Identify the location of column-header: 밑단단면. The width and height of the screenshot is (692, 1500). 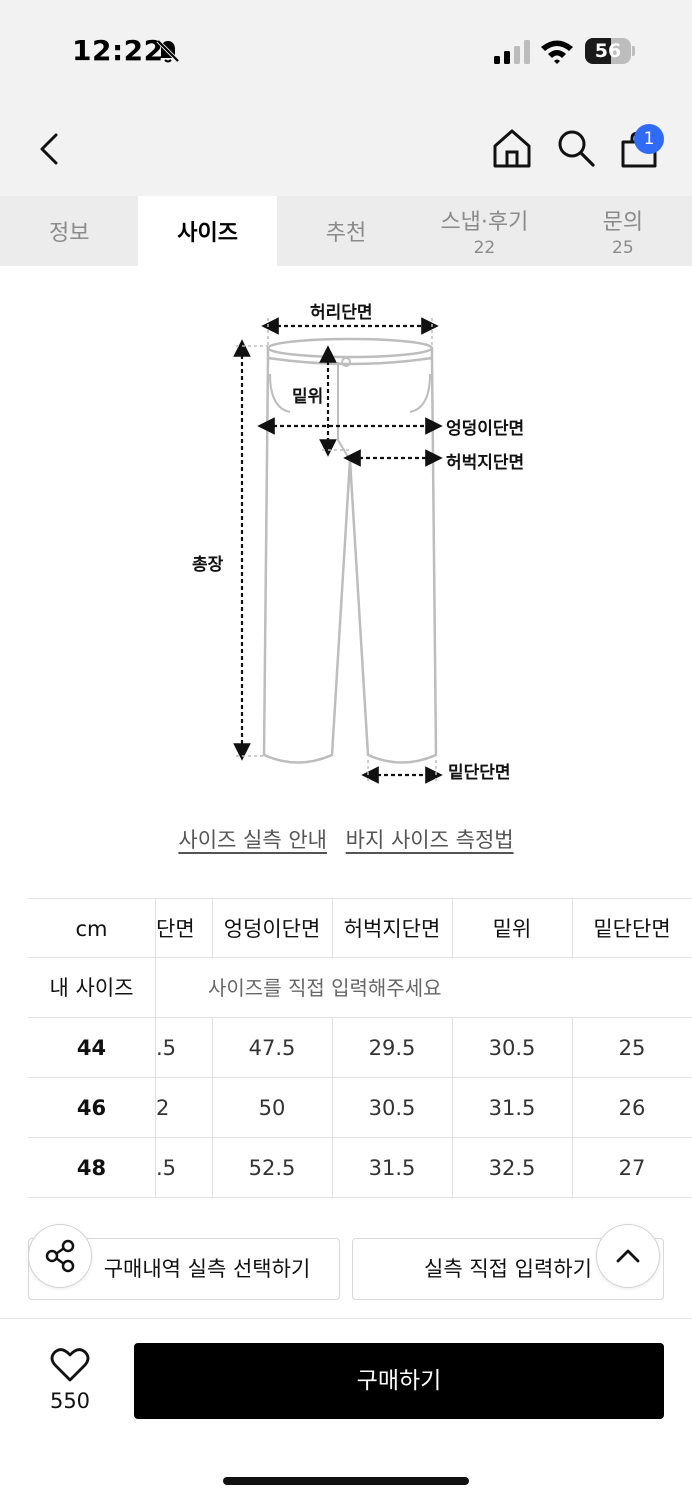
(632, 929).